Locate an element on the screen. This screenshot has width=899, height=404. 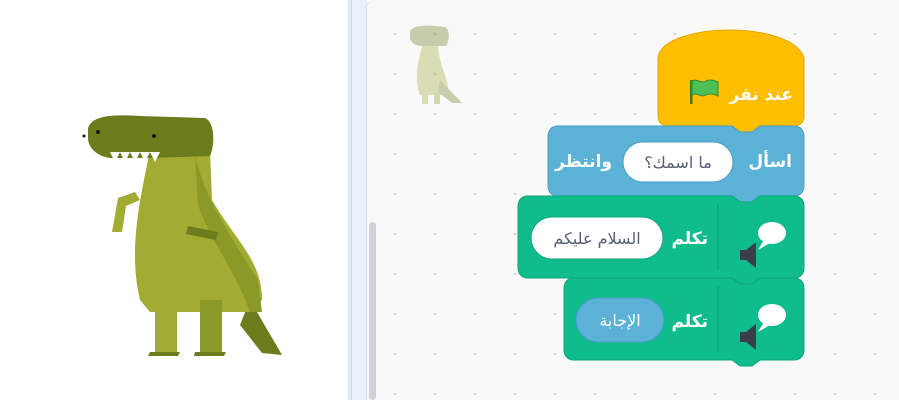
say-block-answer: تكلم الإجابة is located at coordinates (684, 322).